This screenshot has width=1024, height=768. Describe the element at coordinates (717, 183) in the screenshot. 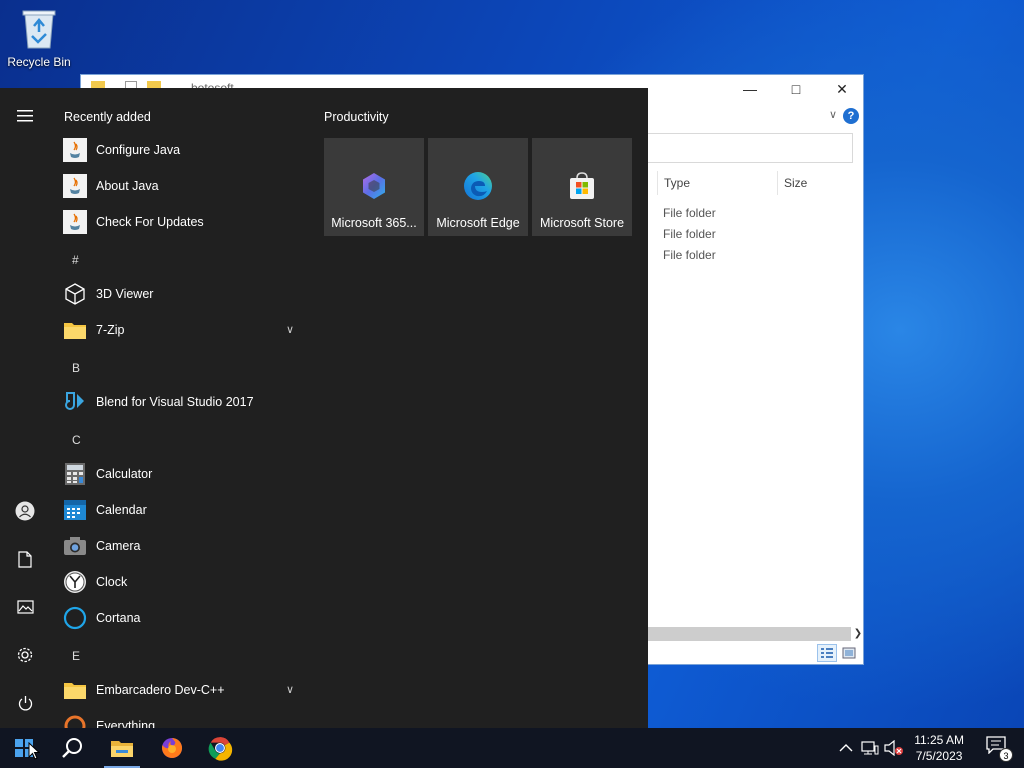

I see `column-header-type: Type` at that location.